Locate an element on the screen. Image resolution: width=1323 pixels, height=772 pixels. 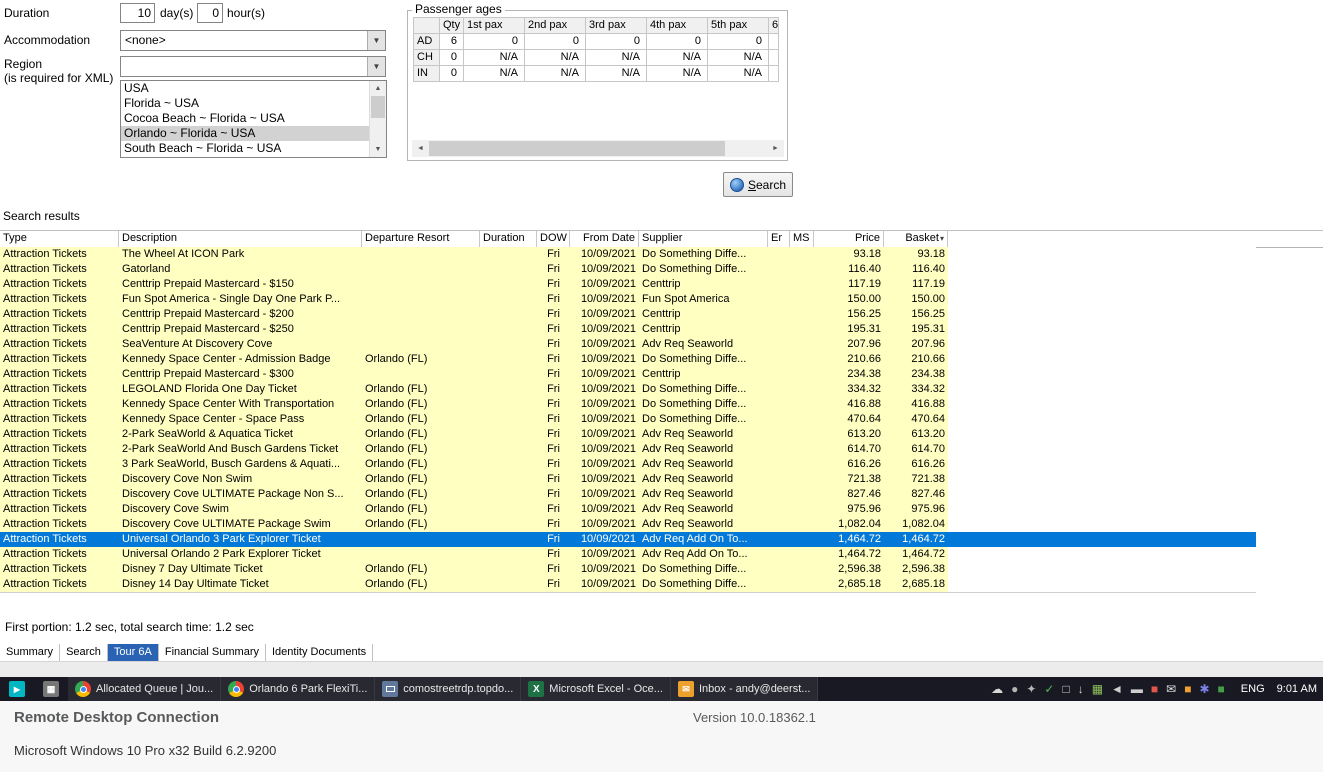
region-option: Cocoa Beach ~ Florida ~ USA is located at coordinates (245, 118).